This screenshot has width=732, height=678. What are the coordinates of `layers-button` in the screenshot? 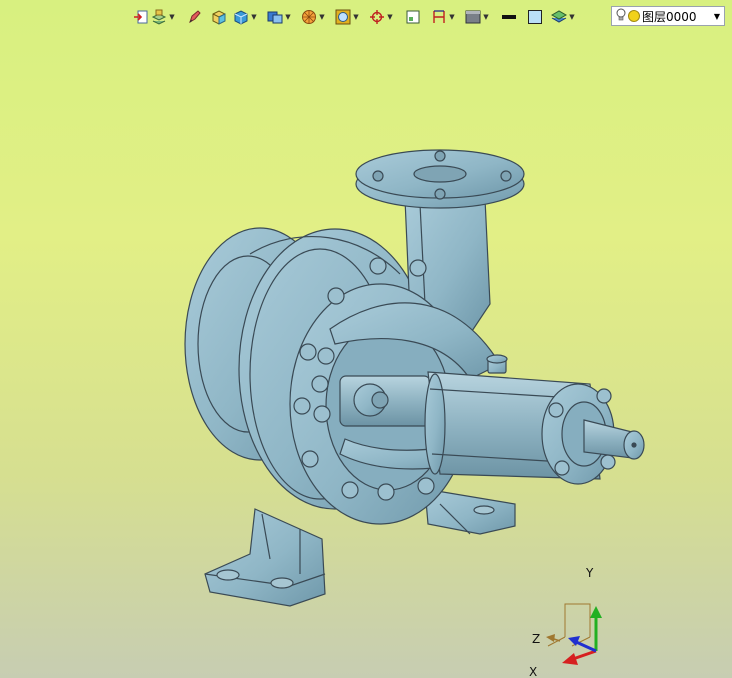 It's located at (159, 17).